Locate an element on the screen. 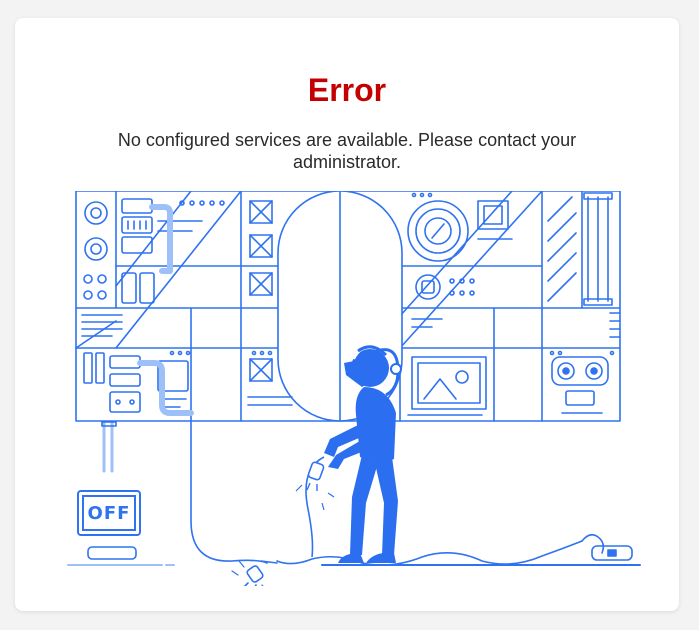 This screenshot has width=699, height=630. wall-socket is located at coordinates (611, 555).